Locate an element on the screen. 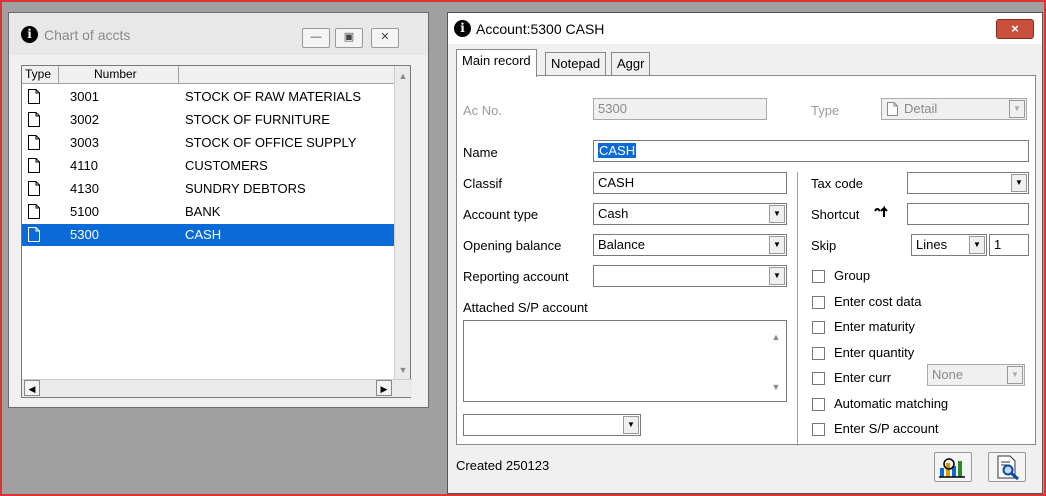 The image size is (1046, 496). reporting-account-label: Reporting account is located at coordinates (516, 276).